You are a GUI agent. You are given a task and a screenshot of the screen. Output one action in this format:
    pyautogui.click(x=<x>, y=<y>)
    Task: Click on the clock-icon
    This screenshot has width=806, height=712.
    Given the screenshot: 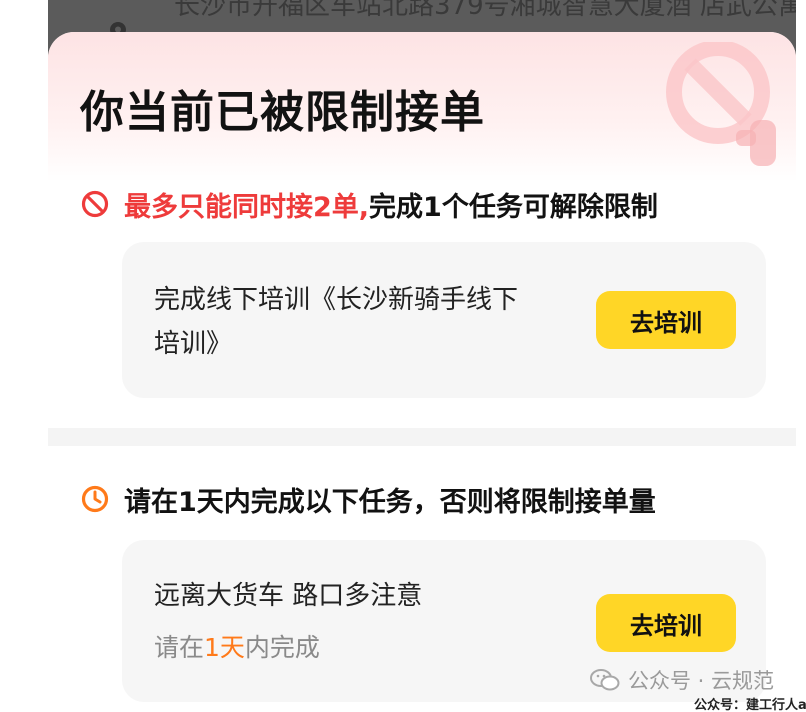 What is the action you would take?
    pyautogui.click(x=95, y=499)
    